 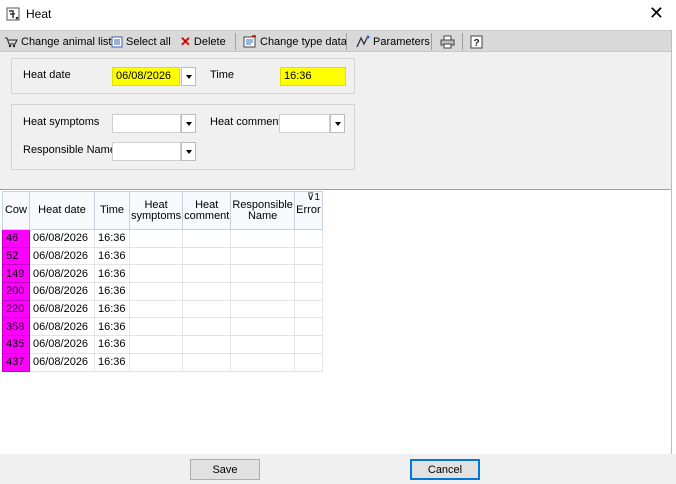 I want to click on table-row: 52 06/08/2026 16:36, so click(x=162, y=256).